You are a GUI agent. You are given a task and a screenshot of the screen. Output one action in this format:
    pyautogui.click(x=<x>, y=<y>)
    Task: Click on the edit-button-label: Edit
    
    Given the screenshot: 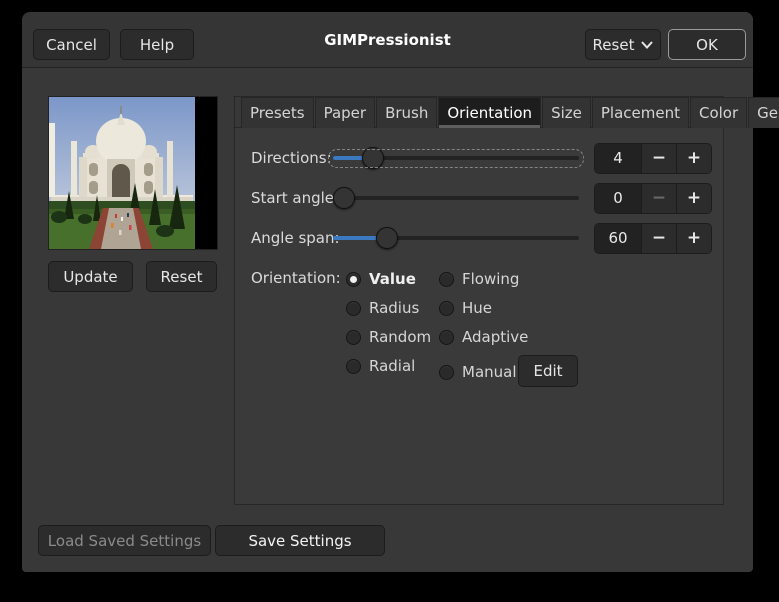 What is the action you would take?
    pyautogui.click(x=548, y=371)
    